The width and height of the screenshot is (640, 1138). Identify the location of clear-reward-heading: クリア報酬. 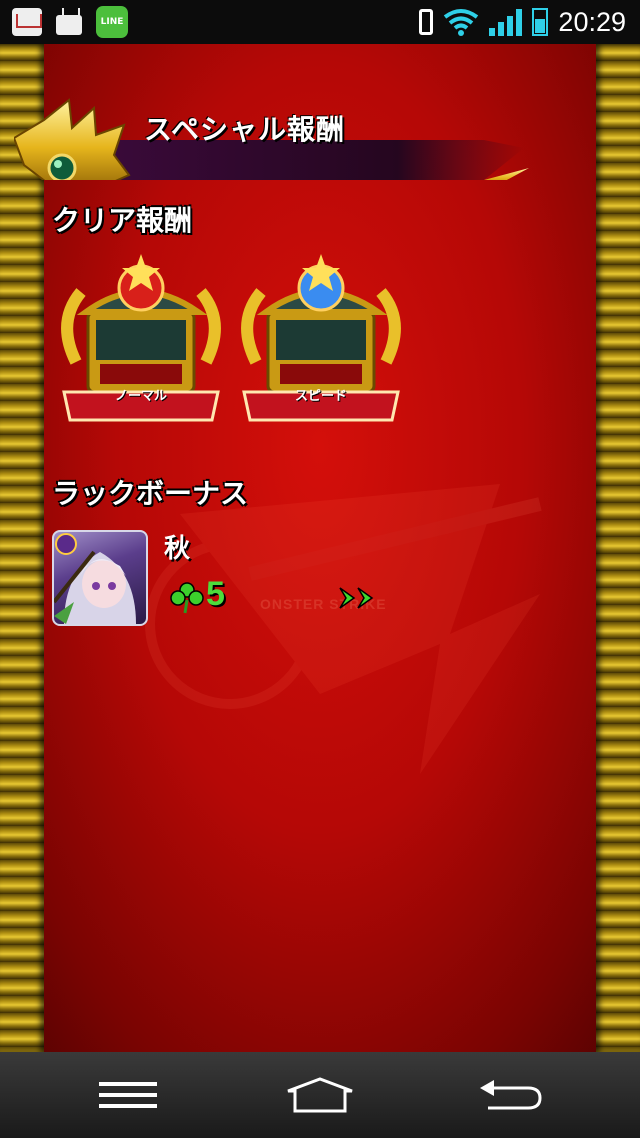
(122, 220).